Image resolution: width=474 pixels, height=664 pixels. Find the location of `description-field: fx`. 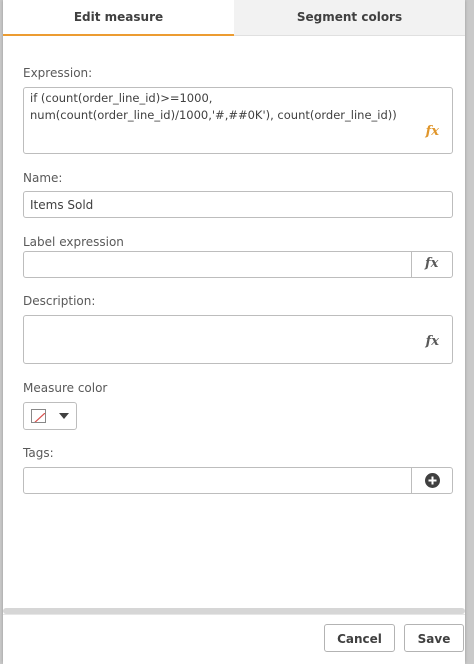

description-field: fx is located at coordinates (238, 339).